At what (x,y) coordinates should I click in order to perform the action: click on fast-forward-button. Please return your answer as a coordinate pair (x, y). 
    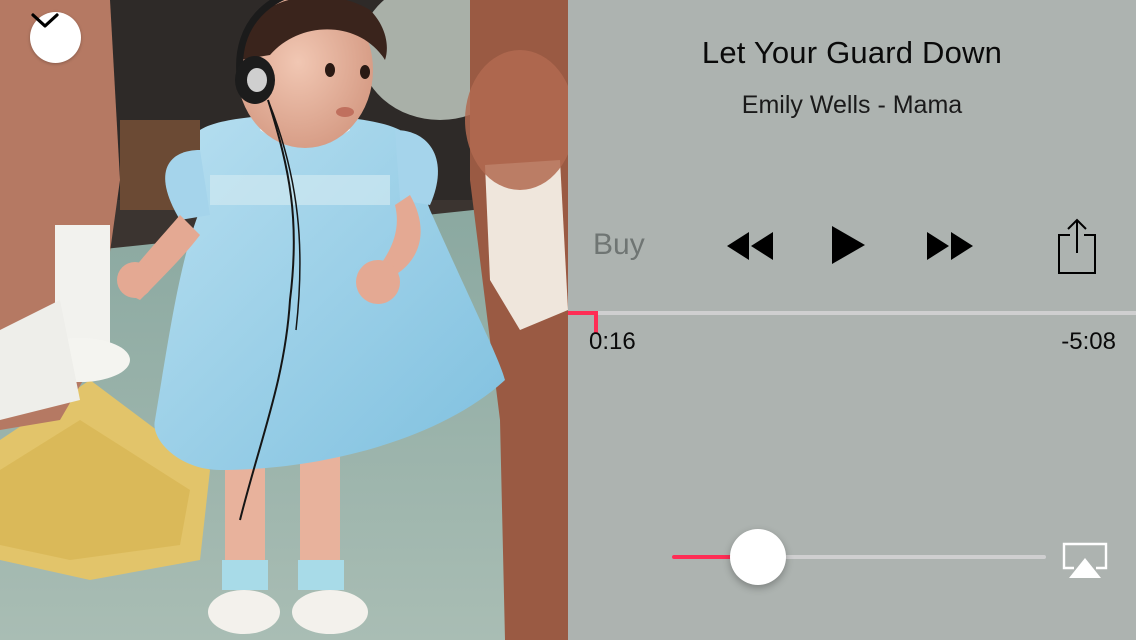
    Looking at the image, I should click on (950, 246).